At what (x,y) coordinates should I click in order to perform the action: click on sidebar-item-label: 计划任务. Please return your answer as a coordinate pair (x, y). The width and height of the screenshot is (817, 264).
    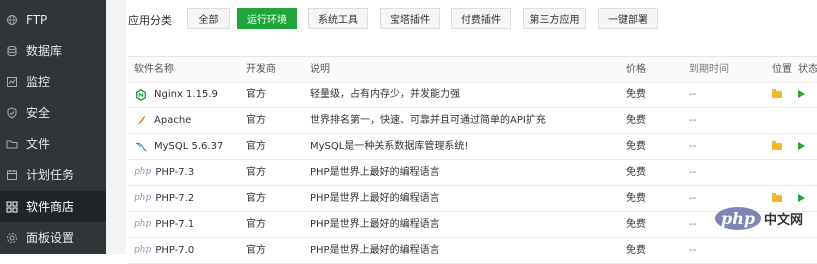
    Looking at the image, I should click on (50, 175).